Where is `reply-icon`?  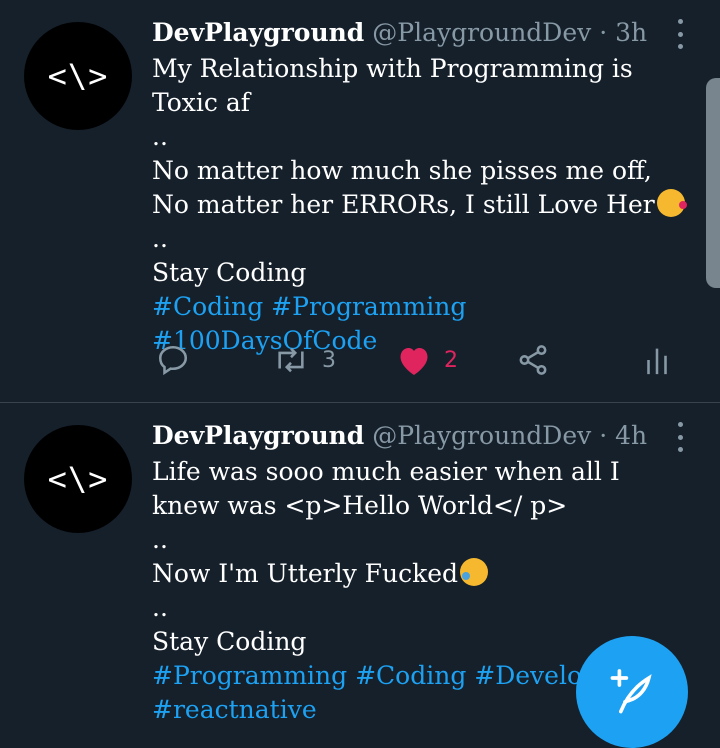
reply-icon is located at coordinates (173, 360).